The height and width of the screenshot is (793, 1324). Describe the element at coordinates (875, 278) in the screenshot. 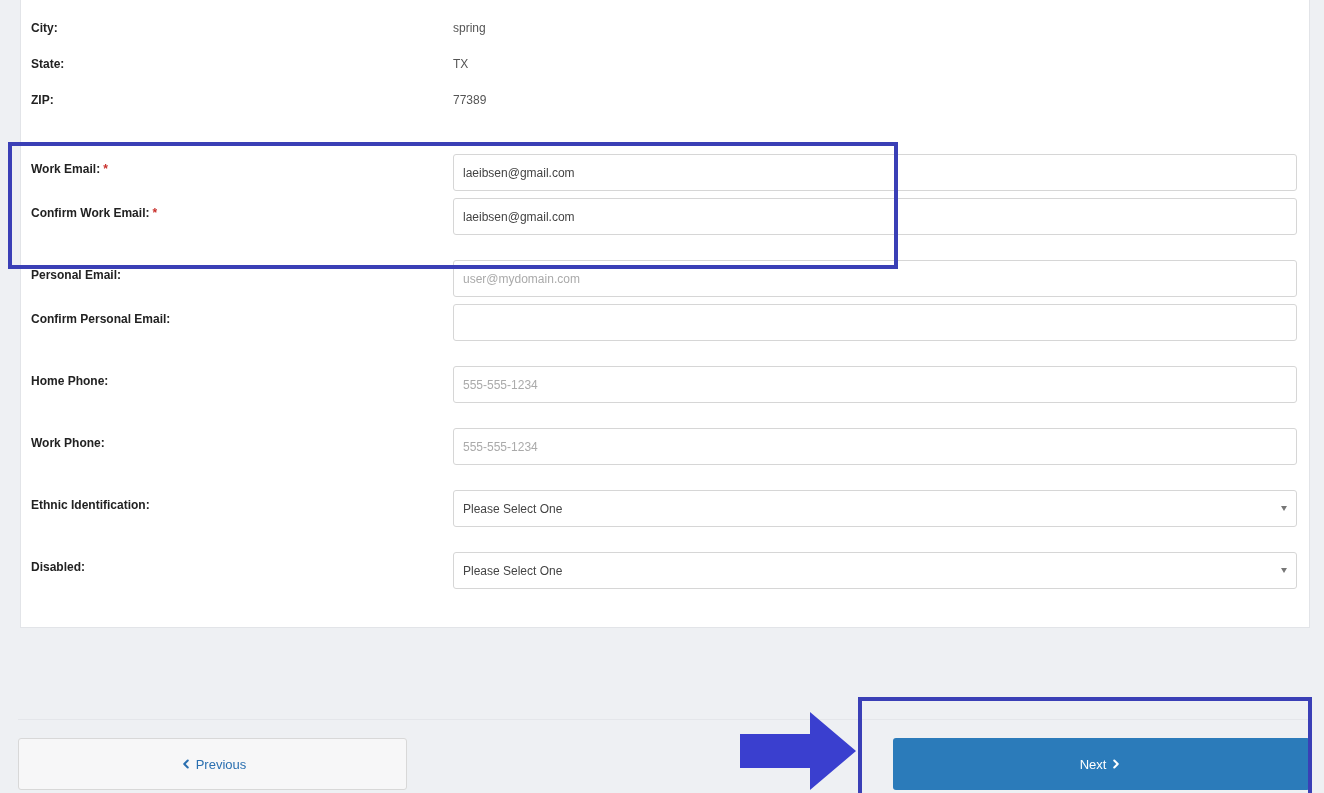

I see `input-field: user@mydomain.com` at that location.